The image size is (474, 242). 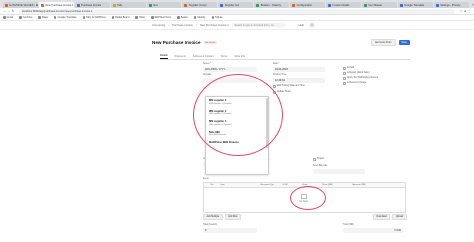 I want to click on supplier-option-description: MM supplier 2 (Sanket), so click(x=220, y=114).